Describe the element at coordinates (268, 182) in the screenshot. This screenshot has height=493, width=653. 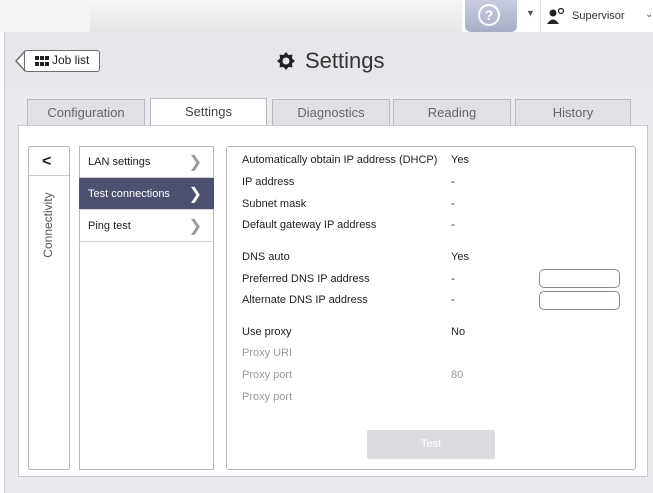
I see `ip-address-label: IP address` at that location.